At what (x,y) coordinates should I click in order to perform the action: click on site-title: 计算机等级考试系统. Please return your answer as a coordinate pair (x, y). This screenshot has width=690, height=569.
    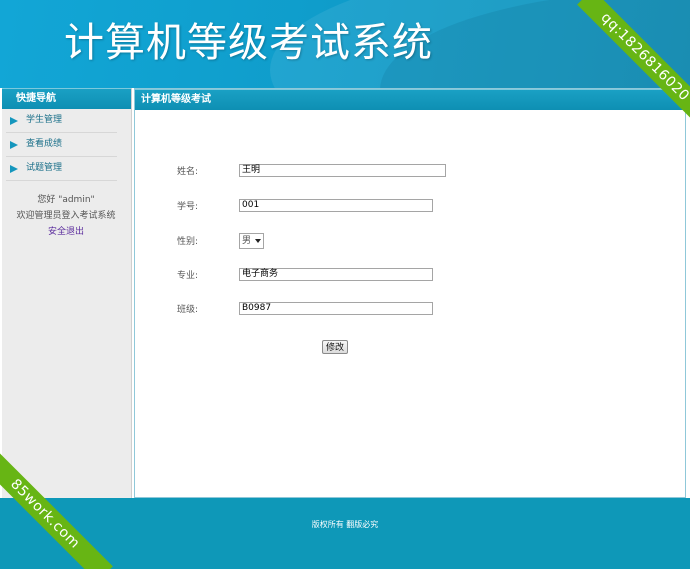
    Looking at the image, I should click on (248, 43).